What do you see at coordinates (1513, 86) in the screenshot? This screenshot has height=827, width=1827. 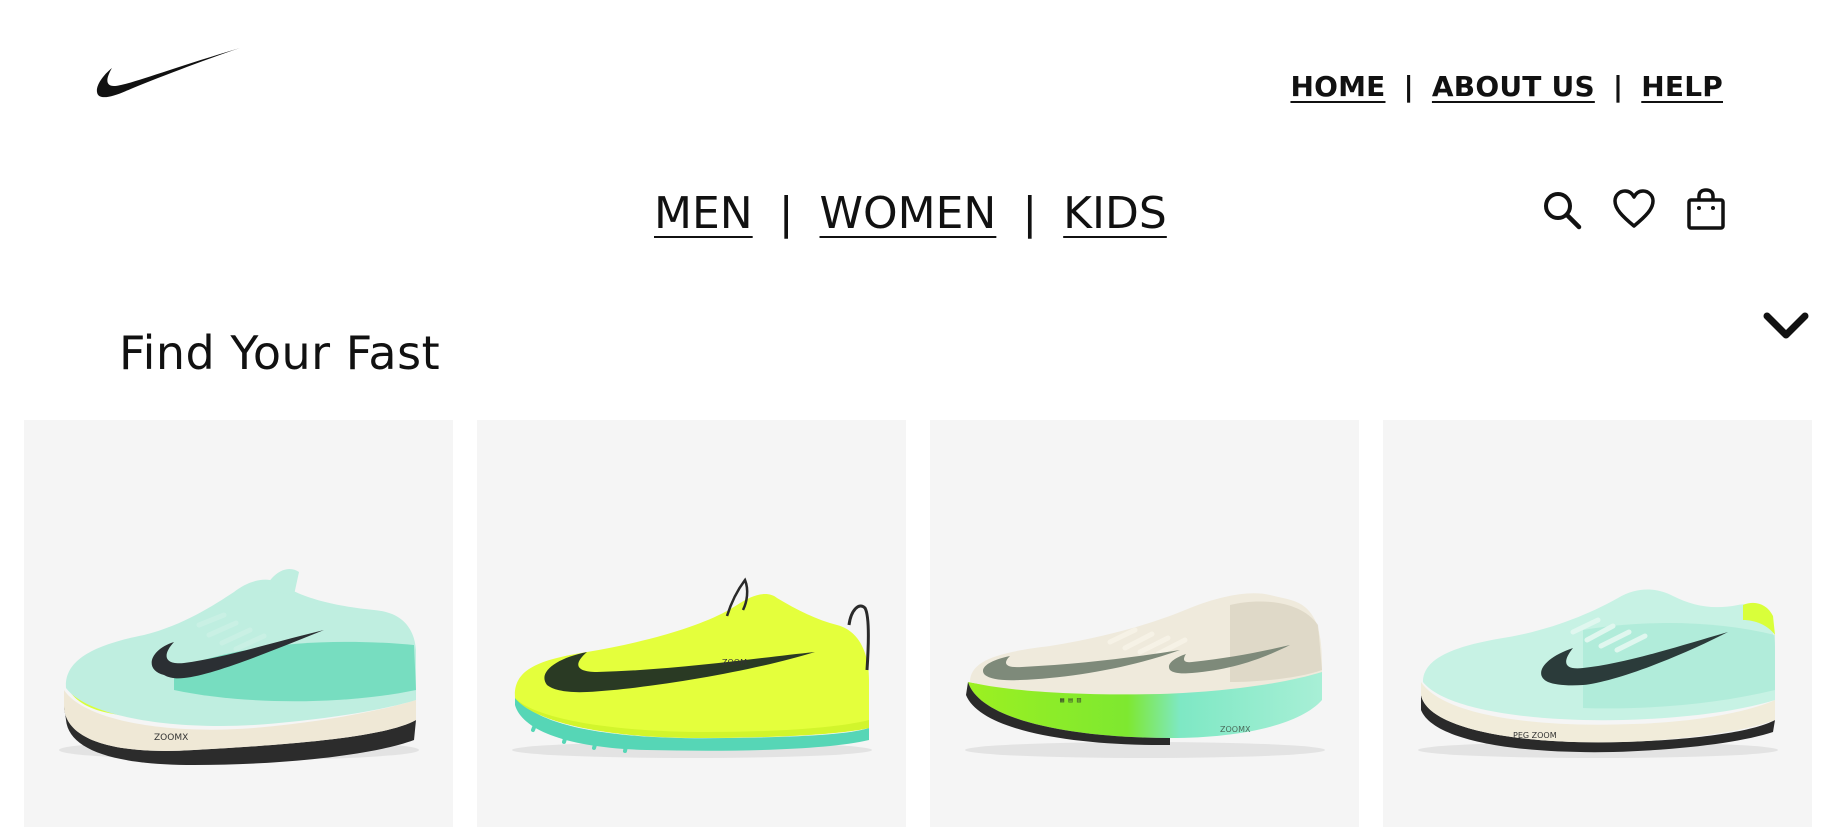 I see `nav-about-us-link: ABOUT US` at bounding box center [1513, 86].